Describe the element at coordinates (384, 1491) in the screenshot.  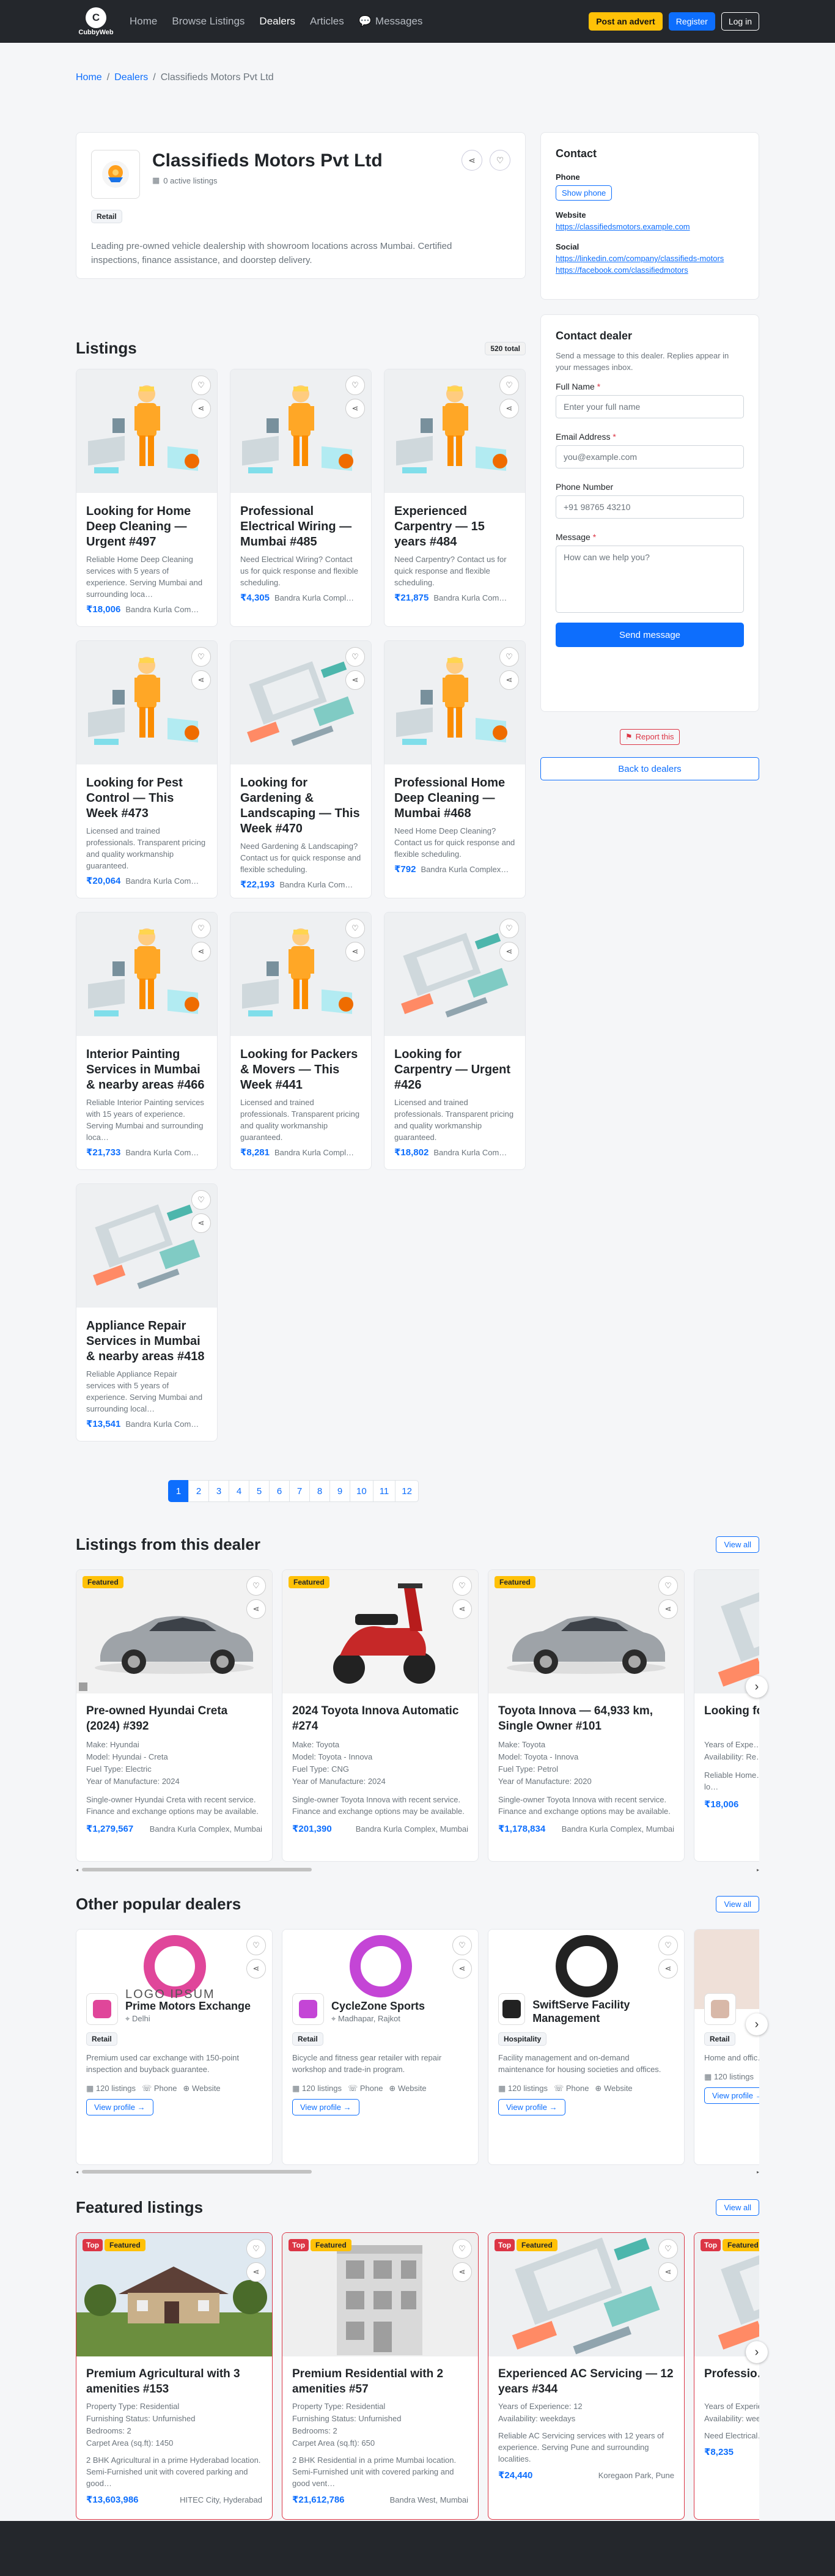
I see `page-11: 11` at that location.